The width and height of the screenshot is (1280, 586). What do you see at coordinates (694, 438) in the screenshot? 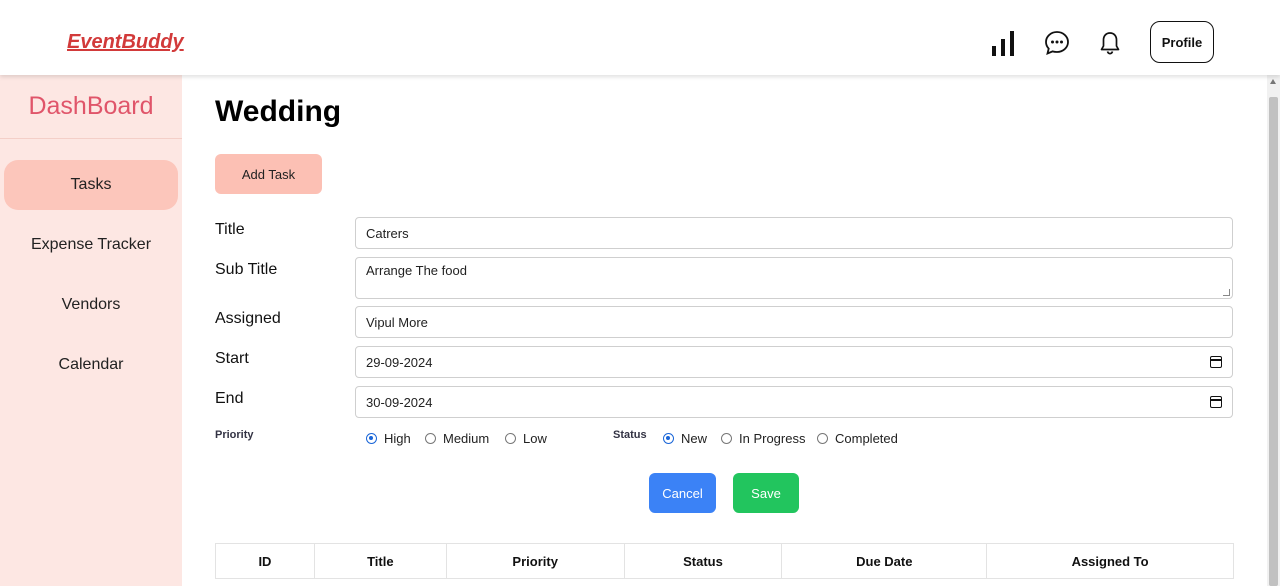
I see `radio-label: New` at bounding box center [694, 438].